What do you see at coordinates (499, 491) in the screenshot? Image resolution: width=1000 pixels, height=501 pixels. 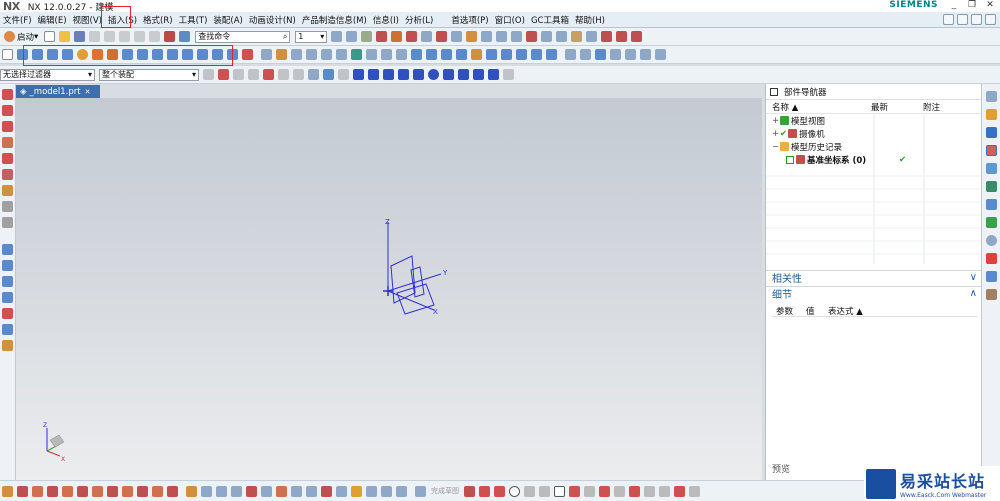 I see `sketch-arc-icon` at bounding box center [499, 491].